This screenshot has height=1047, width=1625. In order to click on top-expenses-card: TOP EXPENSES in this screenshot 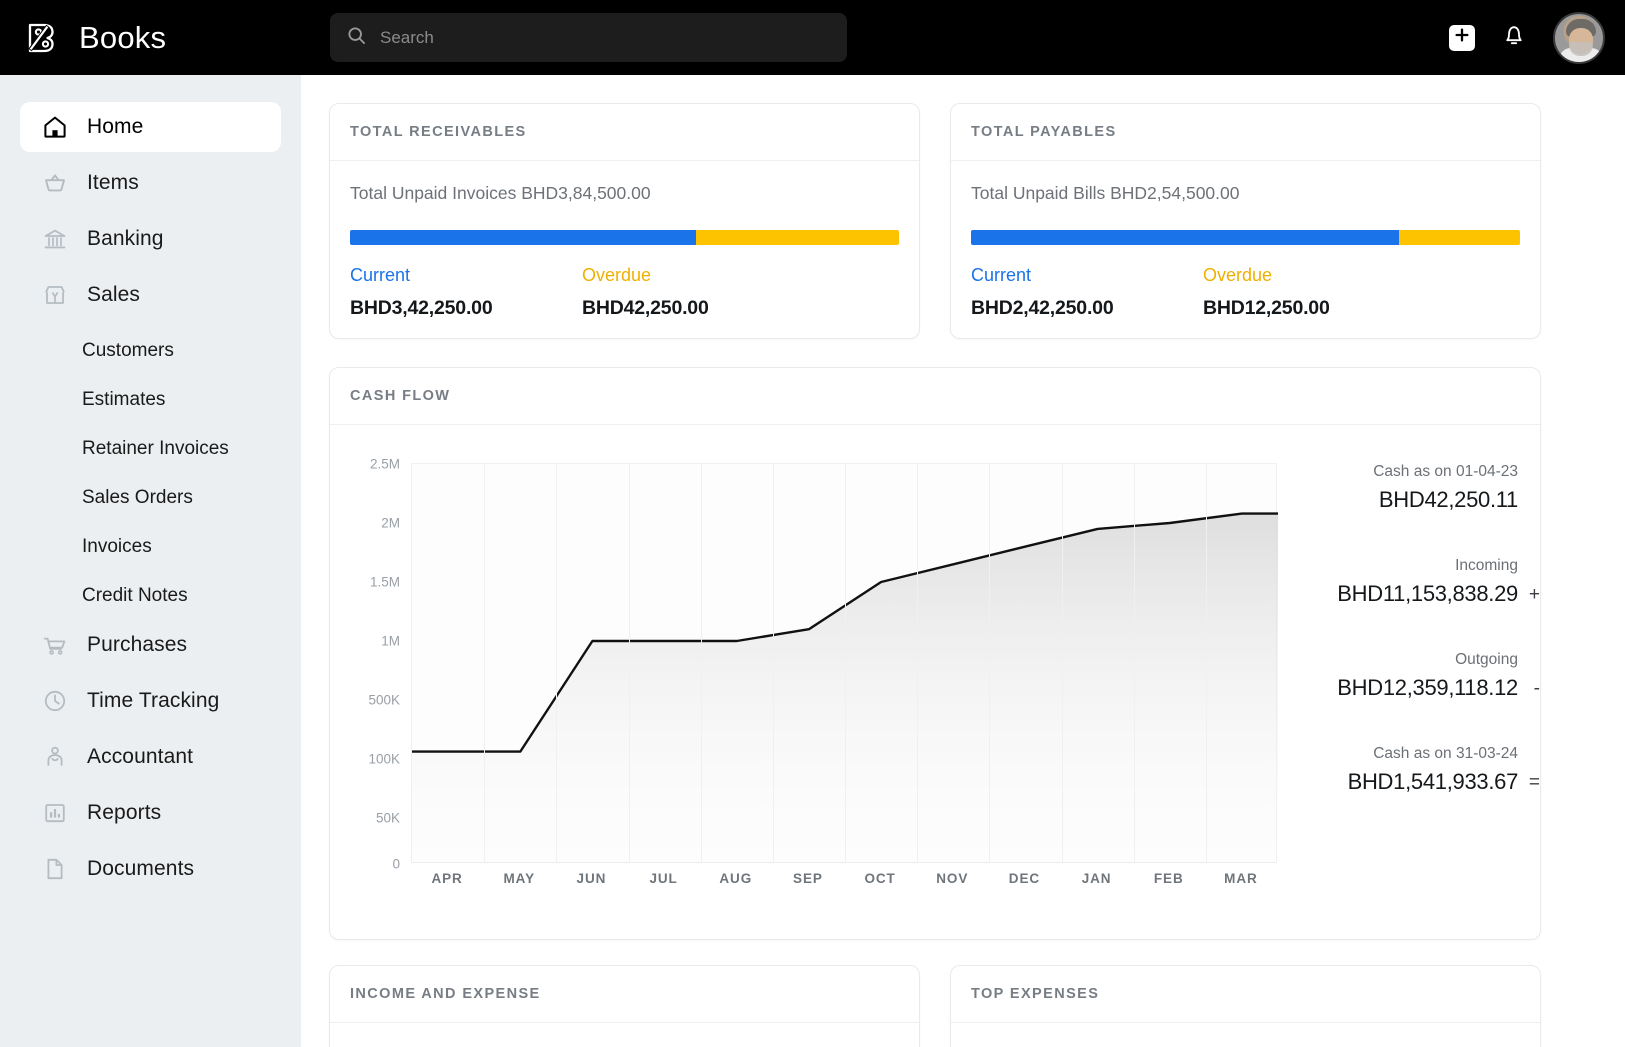, I will do `click(1245, 1006)`.